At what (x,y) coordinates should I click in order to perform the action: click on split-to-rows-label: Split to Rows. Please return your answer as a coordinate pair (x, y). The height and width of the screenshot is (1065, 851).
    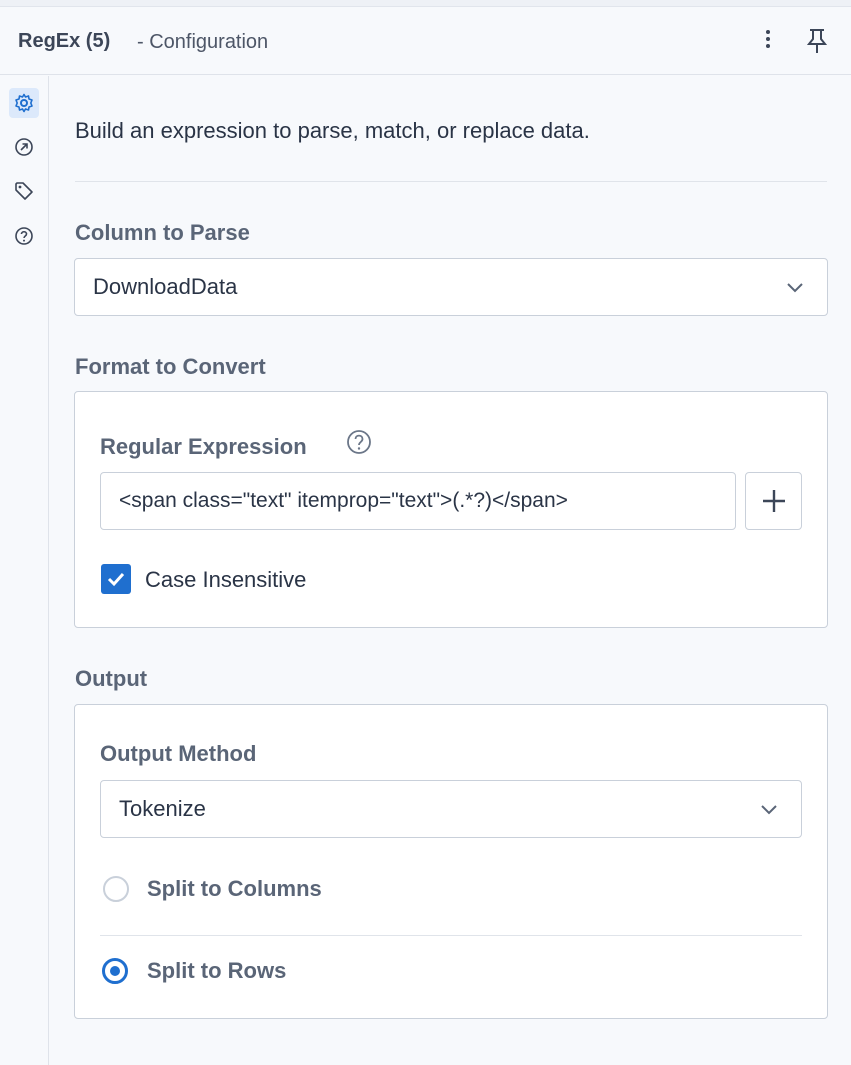
    Looking at the image, I should click on (217, 970).